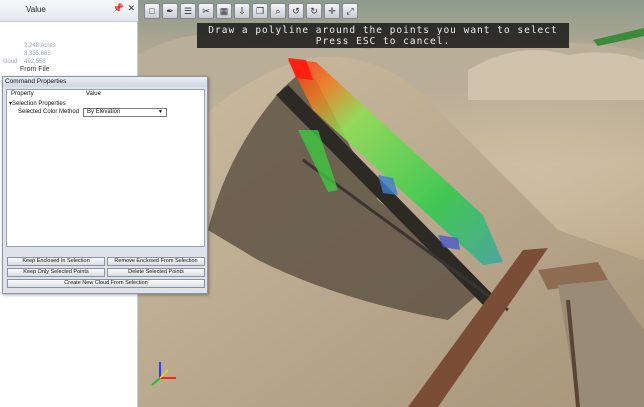 The width and height of the screenshot is (644, 407). I want to click on dialog-title: Command Properties, so click(105, 82).